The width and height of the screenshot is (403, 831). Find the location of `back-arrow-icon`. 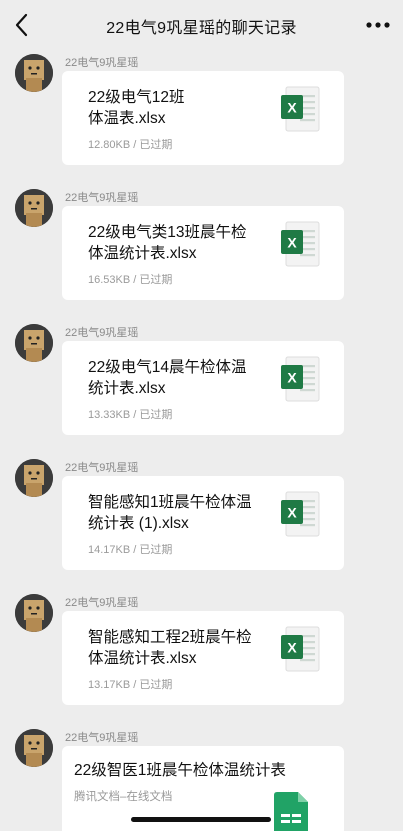

back-arrow-icon is located at coordinates (21, 25).